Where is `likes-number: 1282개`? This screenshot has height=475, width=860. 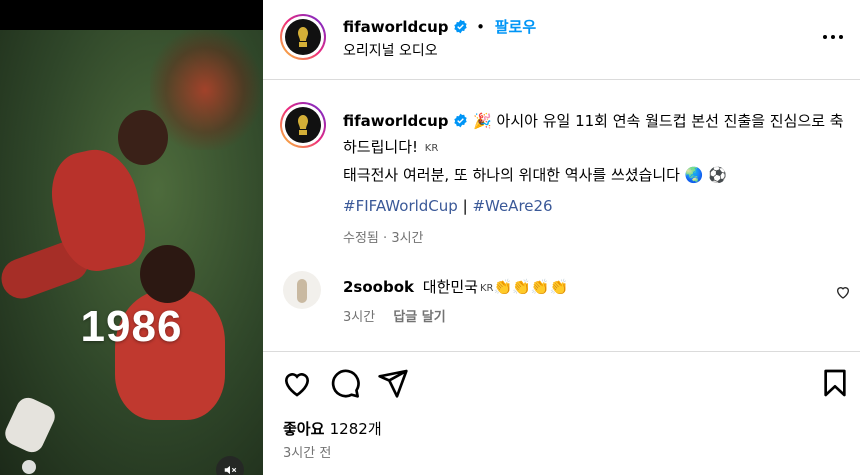 likes-number: 1282개 is located at coordinates (355, 429).